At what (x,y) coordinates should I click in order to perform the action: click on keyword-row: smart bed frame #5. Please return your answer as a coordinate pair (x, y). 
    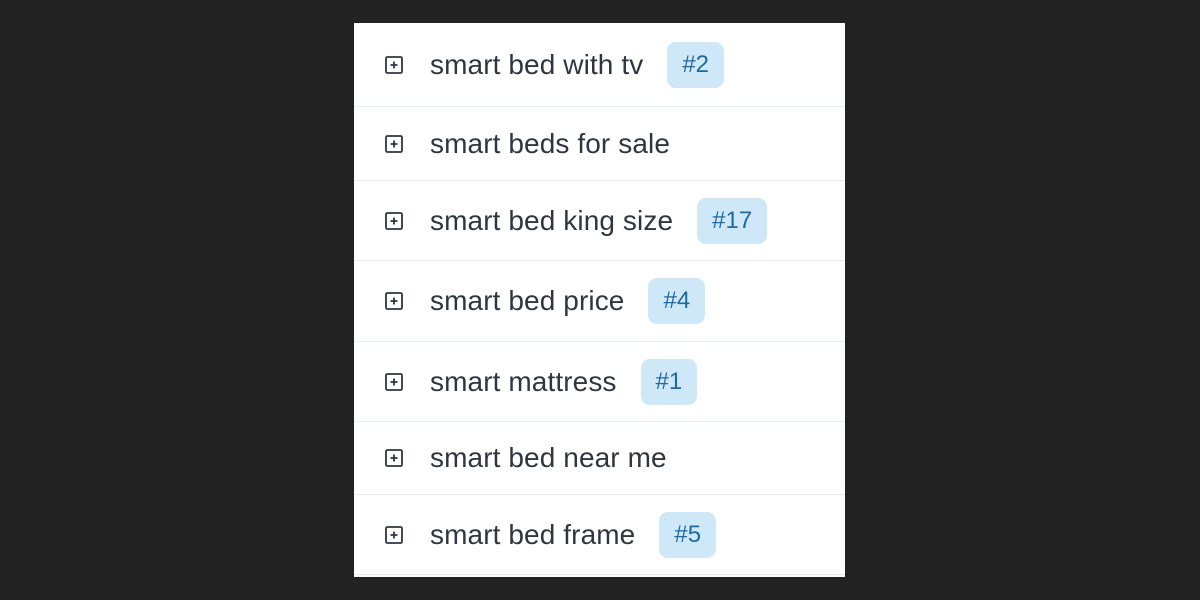
    Looking at the image, I should click on (599, 535).